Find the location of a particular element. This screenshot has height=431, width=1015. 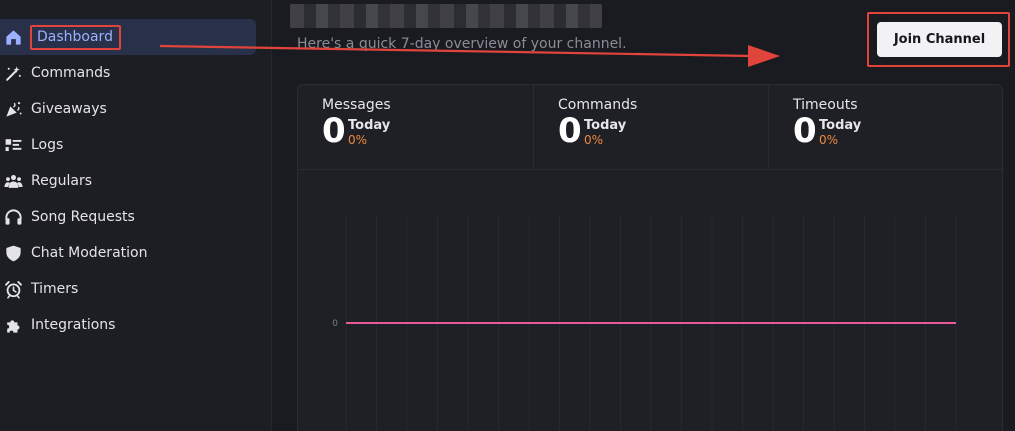

sidebar-item-label: Giveaways is located at coordinates (69, 109).